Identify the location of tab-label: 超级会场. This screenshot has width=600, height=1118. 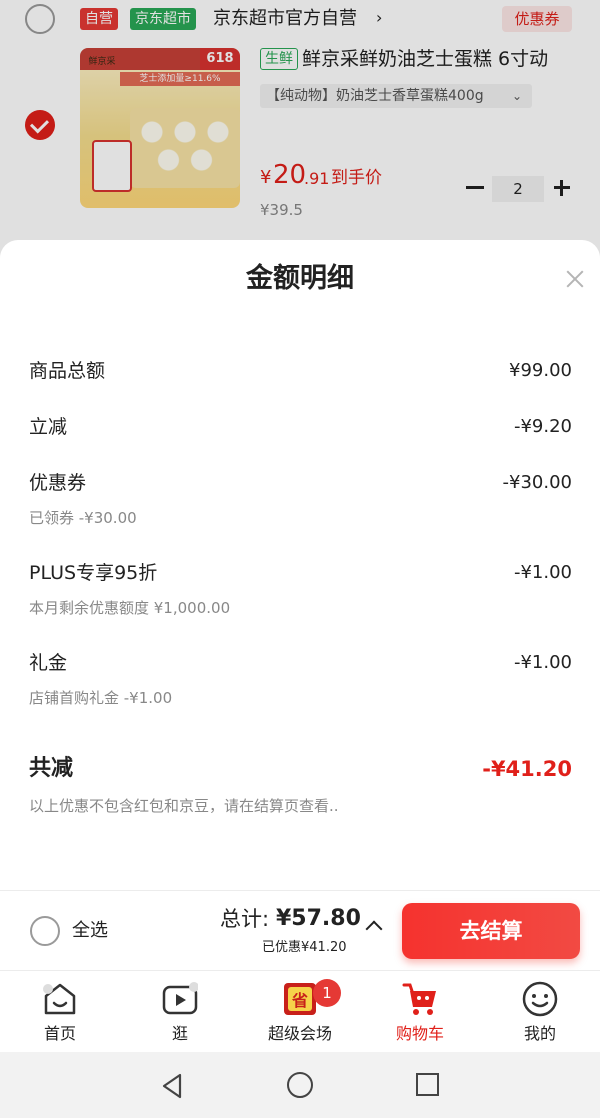
(299, 1033).